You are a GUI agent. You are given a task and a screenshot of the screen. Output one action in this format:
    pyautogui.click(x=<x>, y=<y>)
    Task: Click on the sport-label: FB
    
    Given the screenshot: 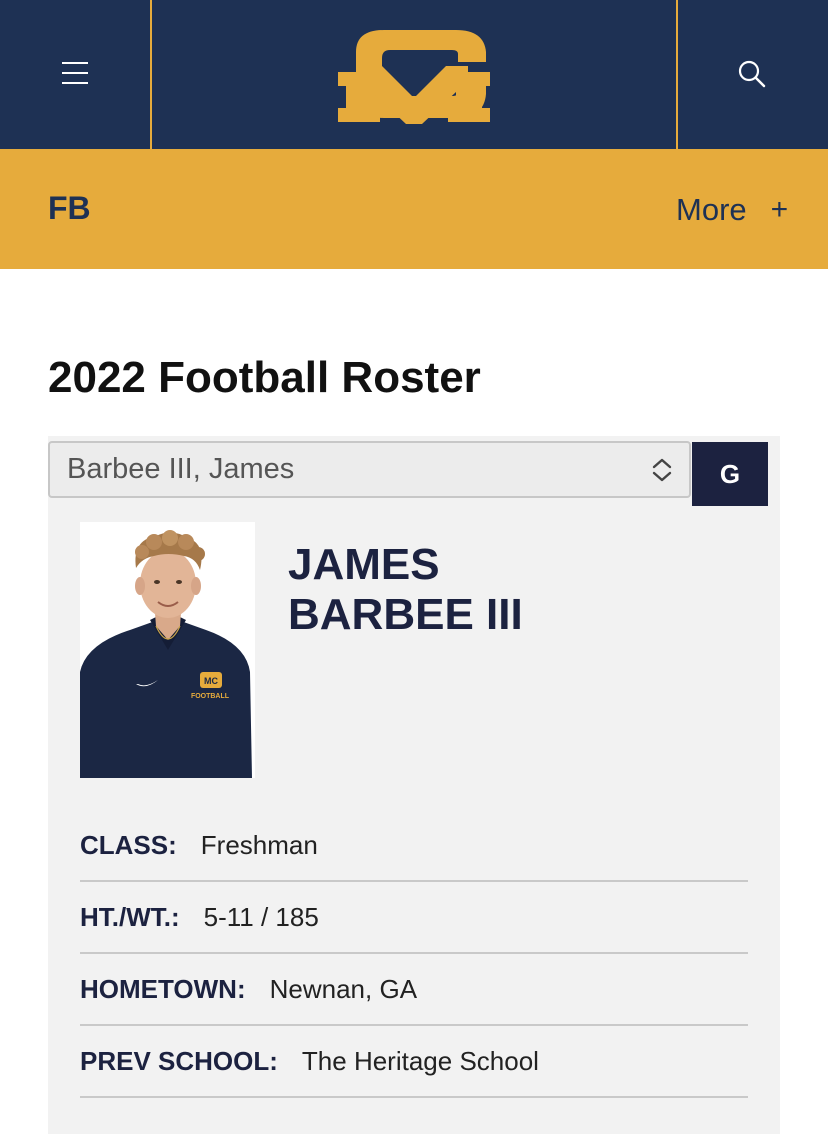 What is the action you would take?
    pyautogui.click(x=69, y=208)
    